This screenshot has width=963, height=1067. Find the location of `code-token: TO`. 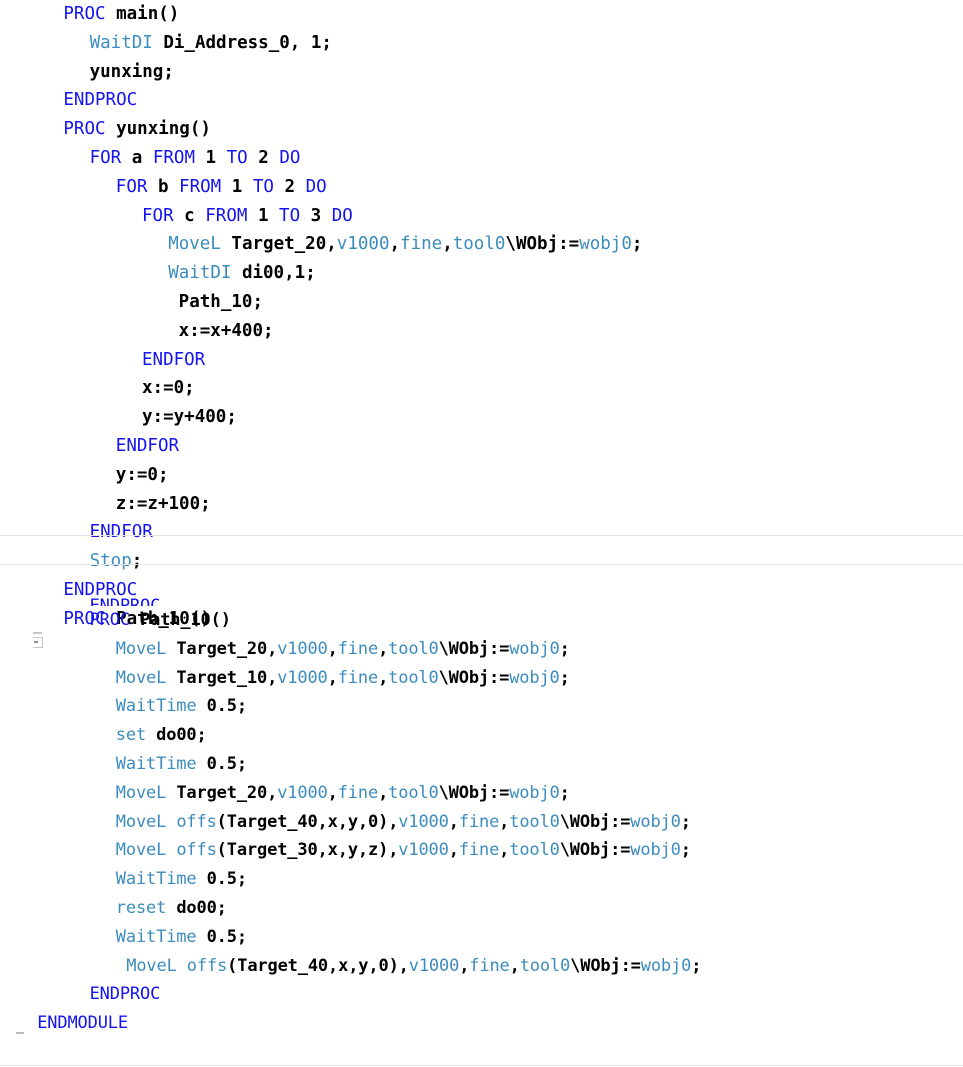

code-token: TO is located at coordinates (263, 186).